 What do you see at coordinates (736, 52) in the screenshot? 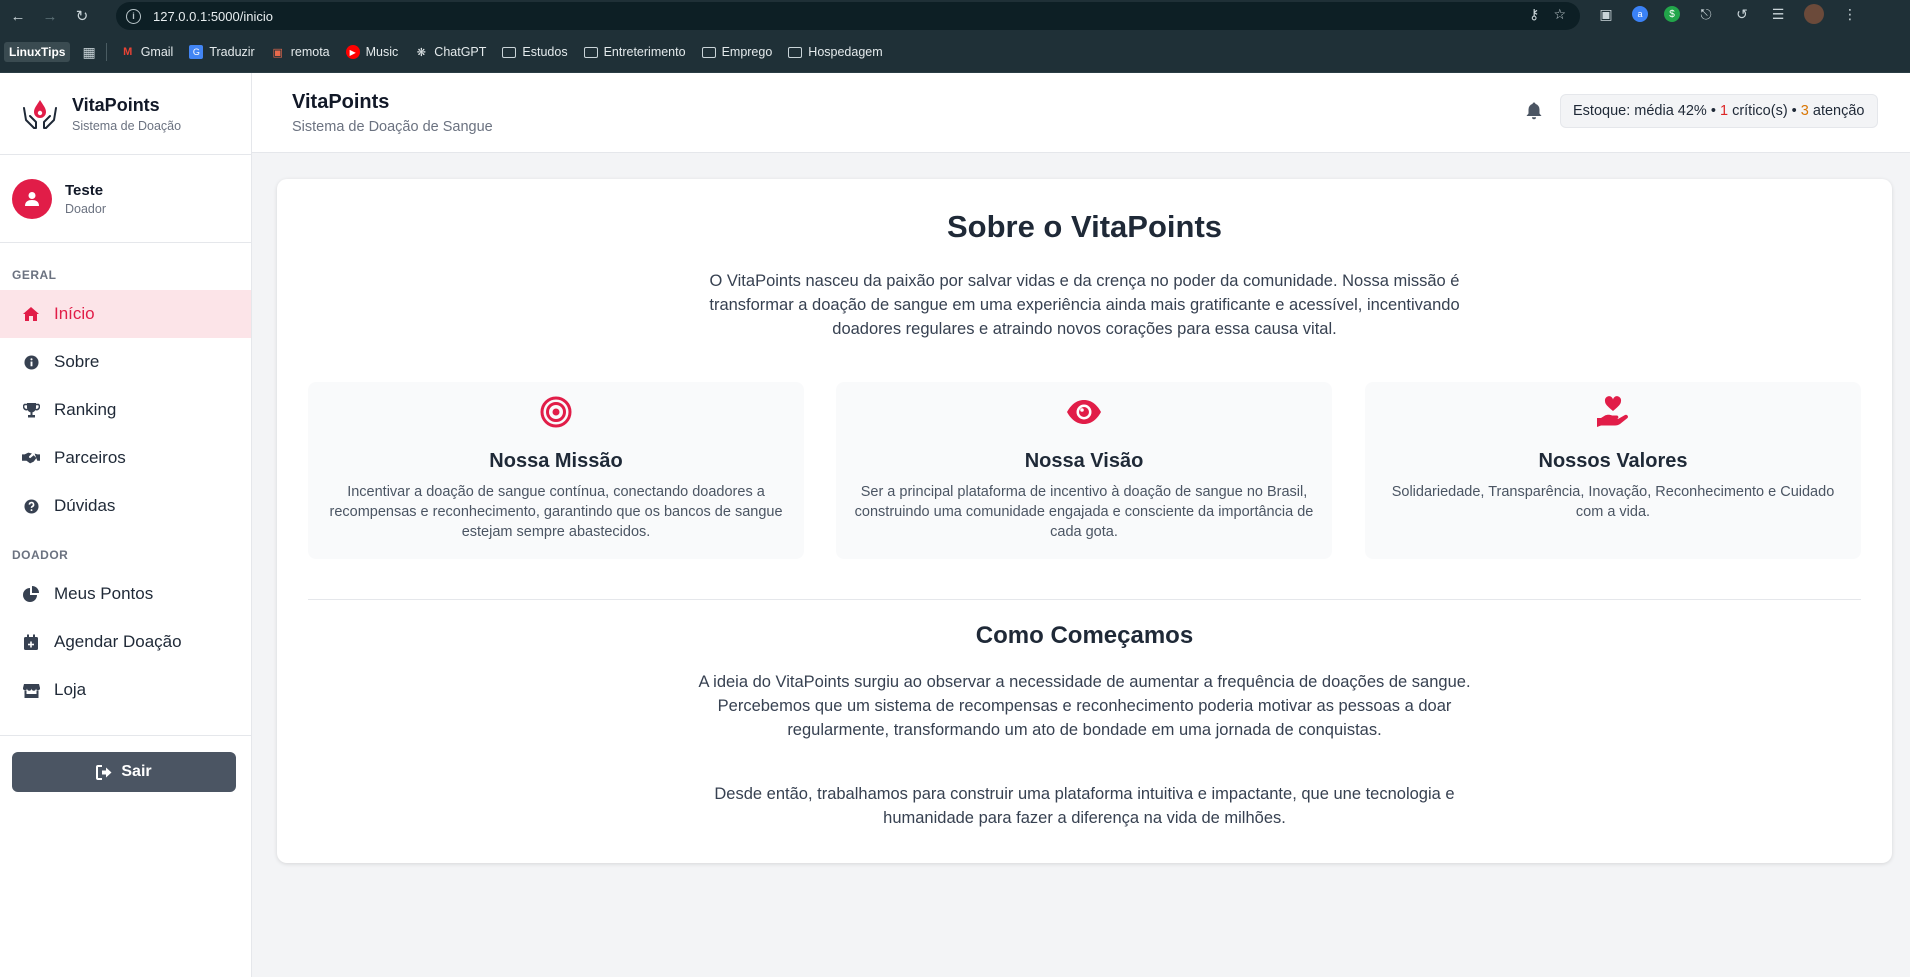
I see `bookmark-emprego: Emprego` at bounding box center [736, 52].